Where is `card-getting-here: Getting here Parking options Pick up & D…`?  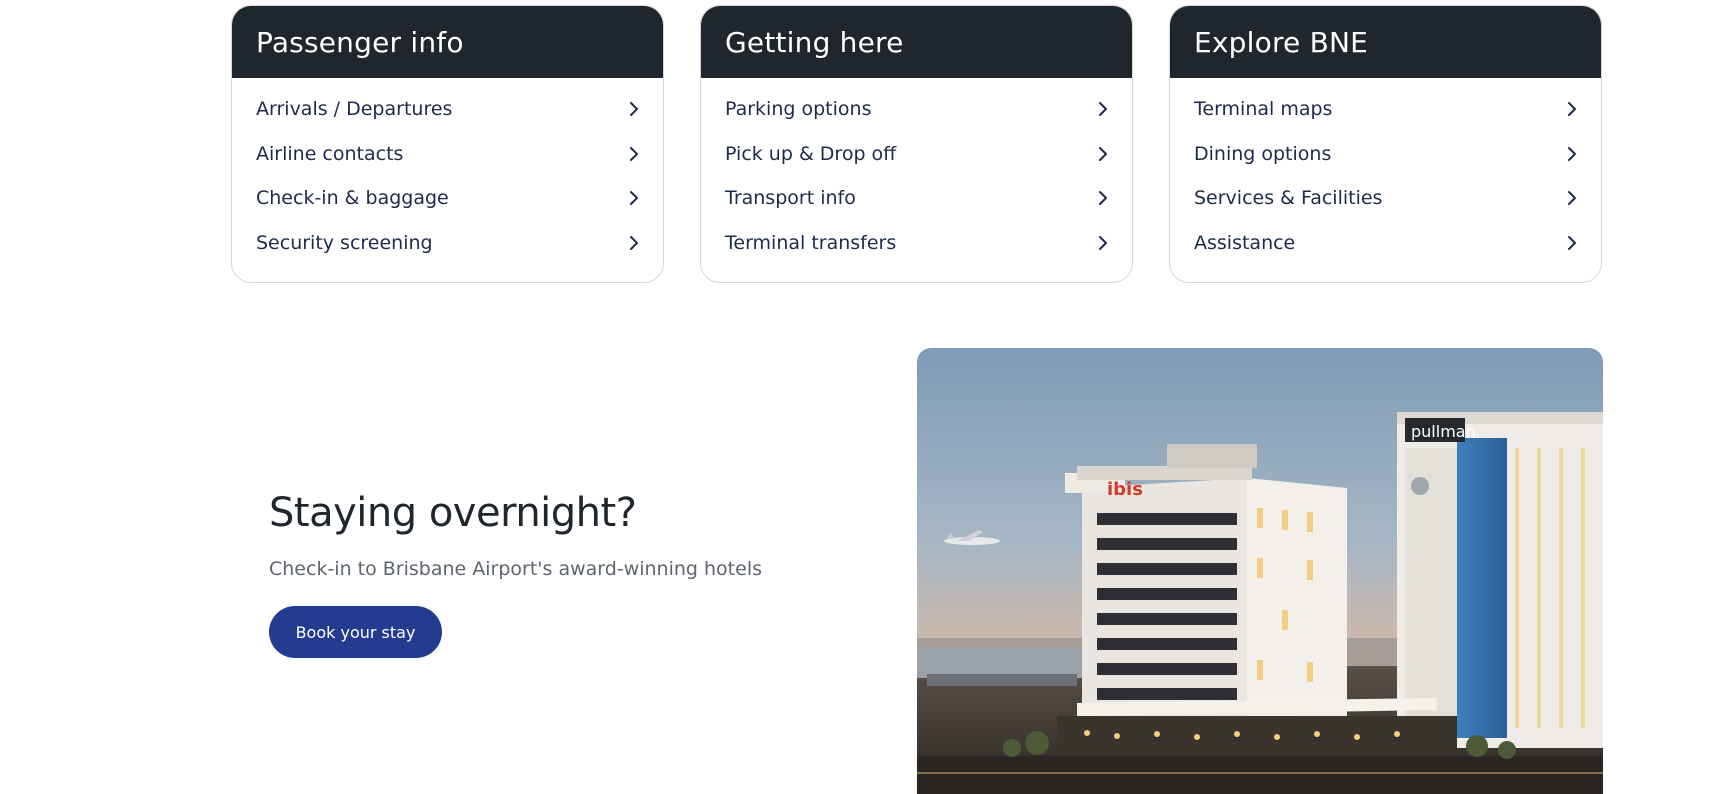
card-getting-here: Getting here Parking options Pick up & D… is located at coordinates (916, 144).